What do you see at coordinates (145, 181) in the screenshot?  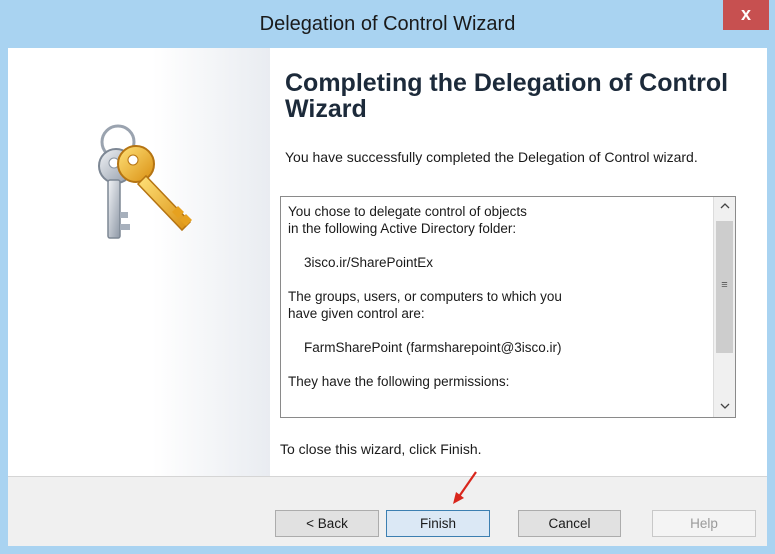 I see `keys-icon` at bounding box center [145, 181].